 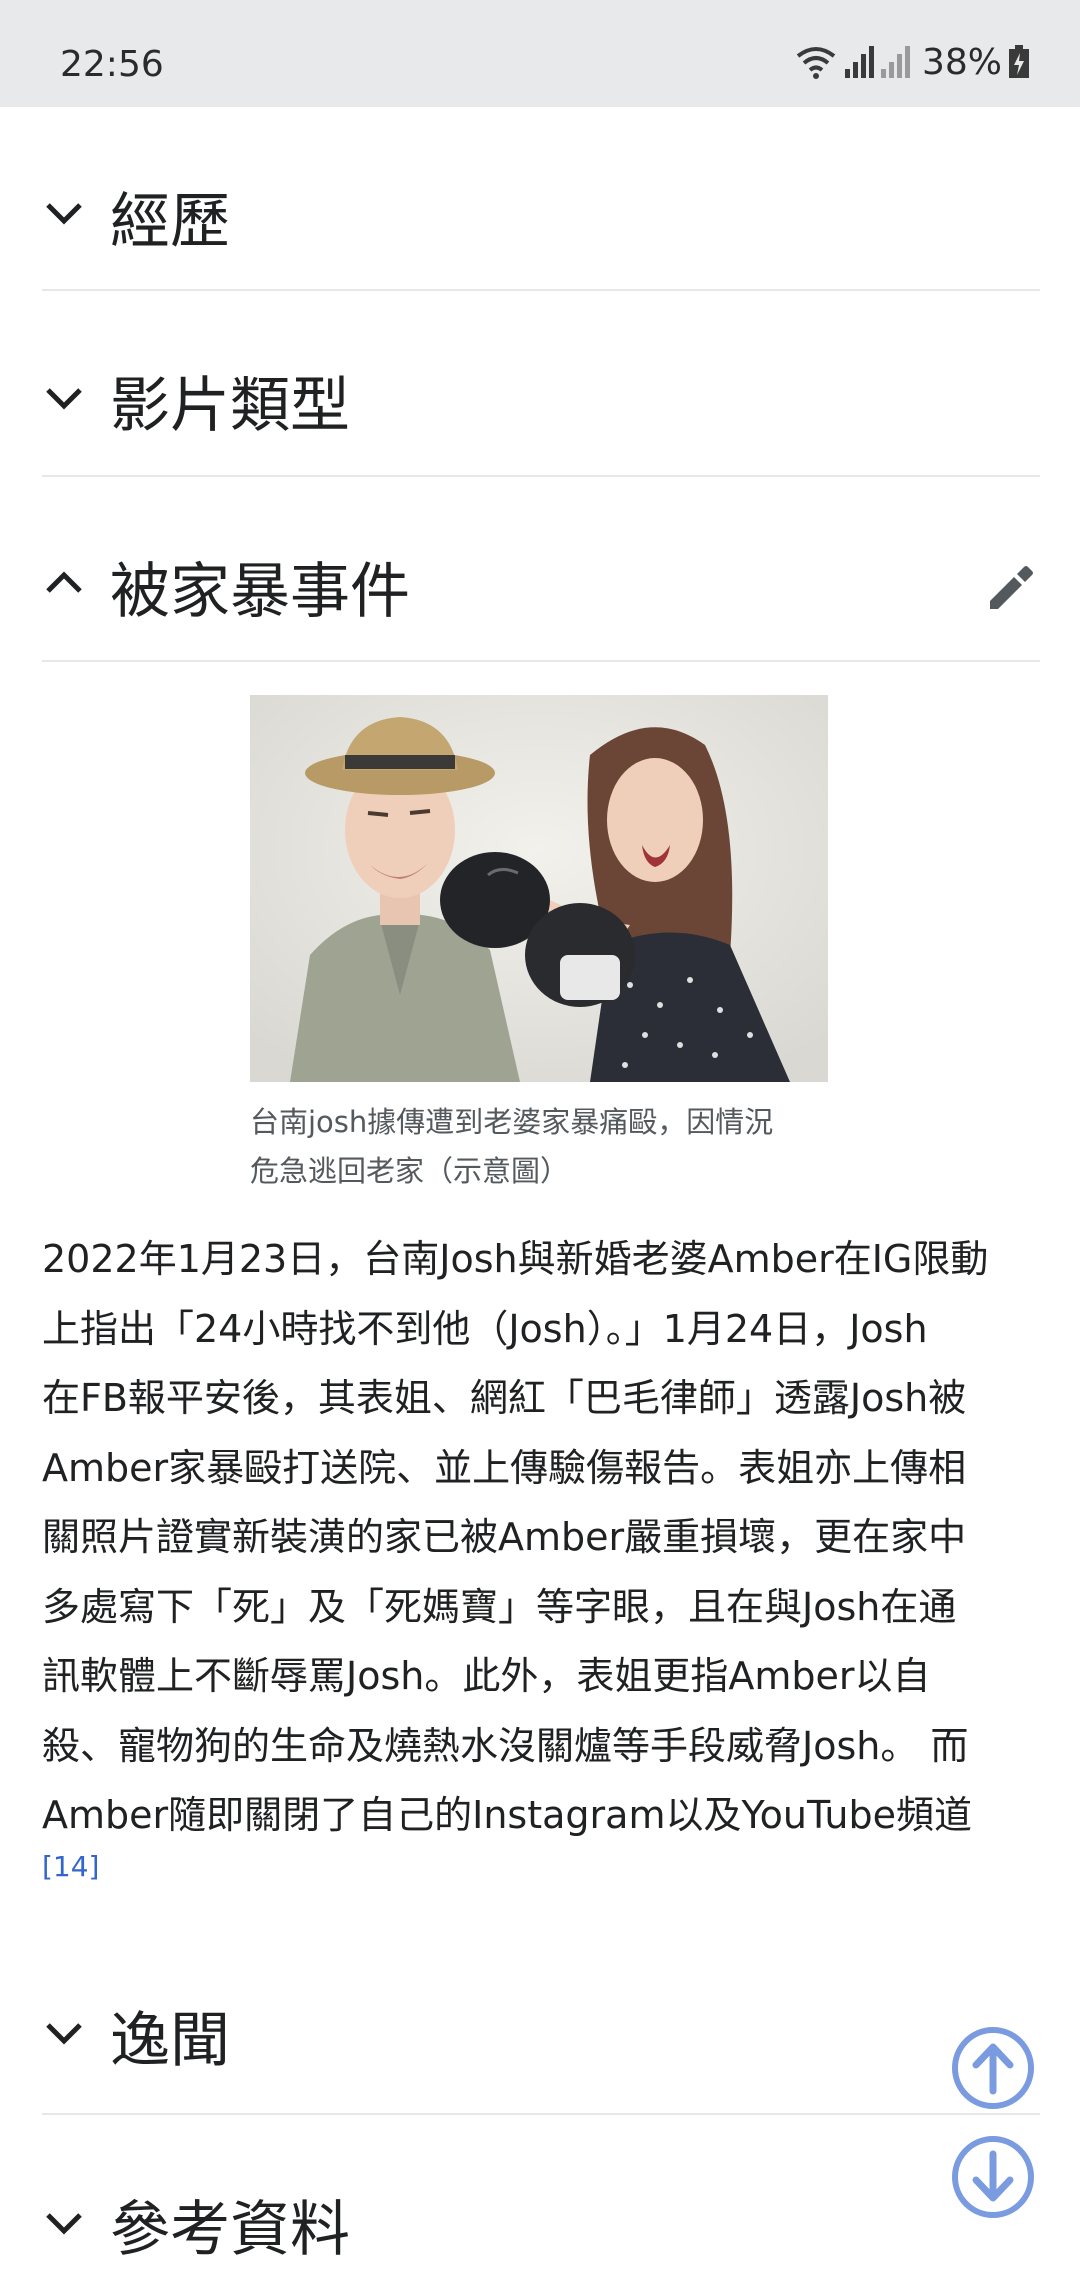 I want to click on article-image, so click(x=539, y=888).